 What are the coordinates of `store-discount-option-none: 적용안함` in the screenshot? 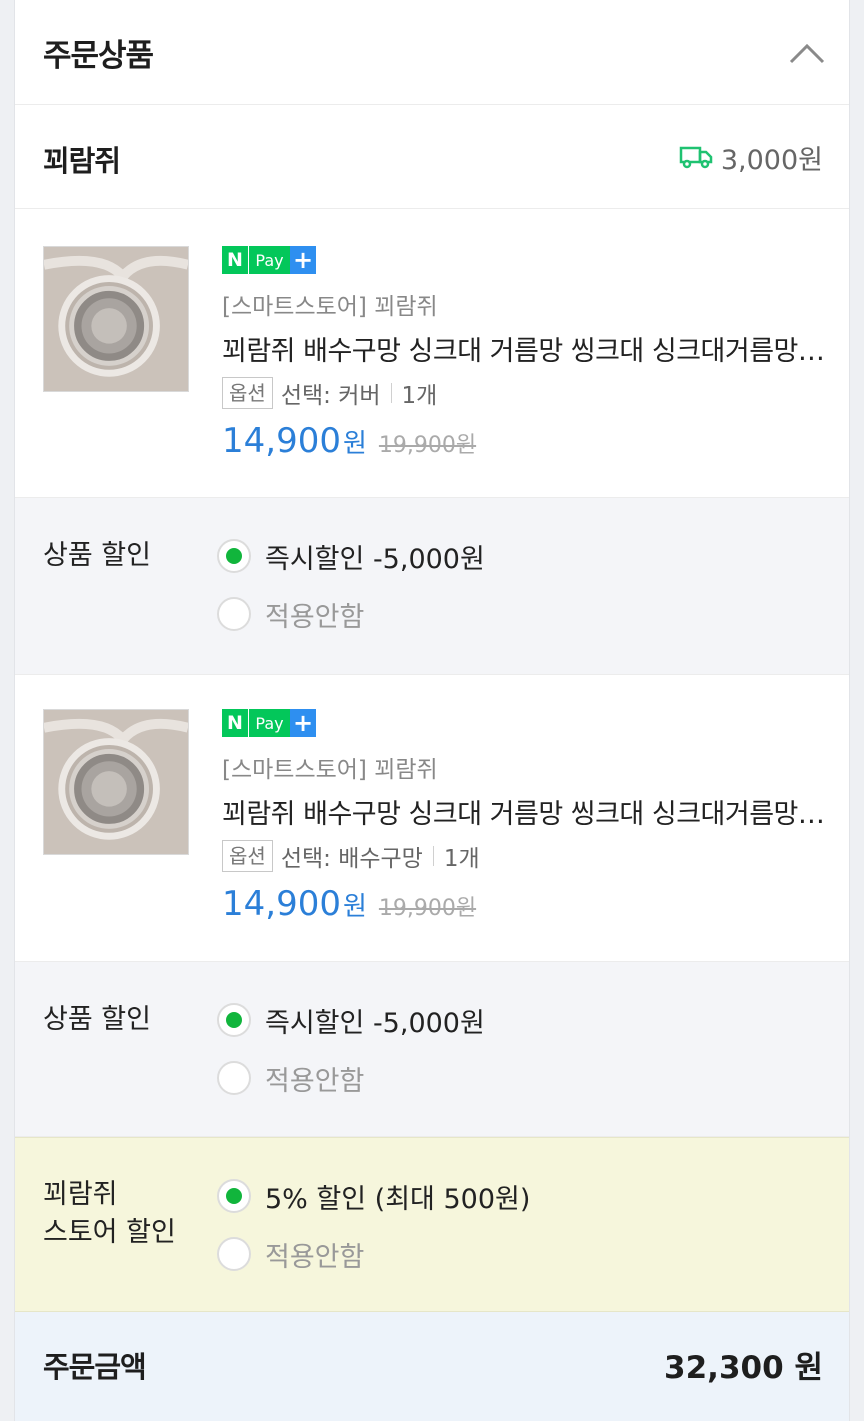 It's located at (290, 1254).